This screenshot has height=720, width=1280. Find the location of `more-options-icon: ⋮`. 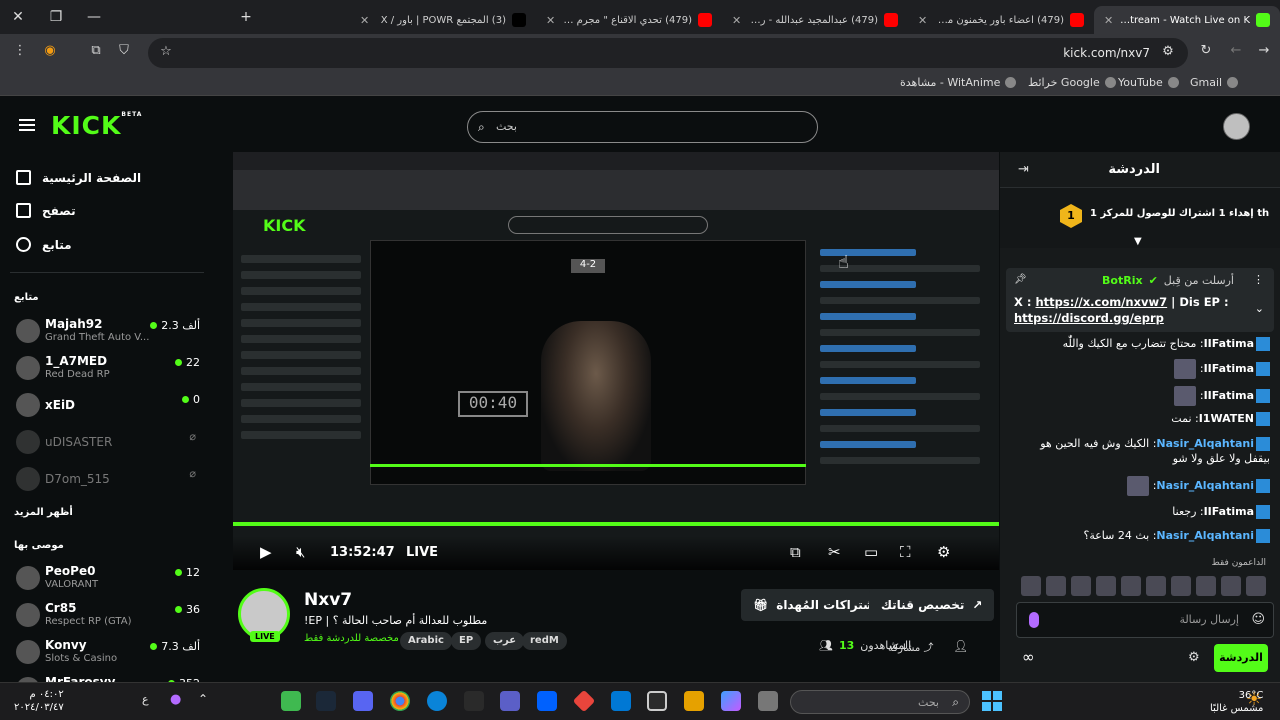

more-options-icon: ⋮ is located at coordinates (1258, 279).